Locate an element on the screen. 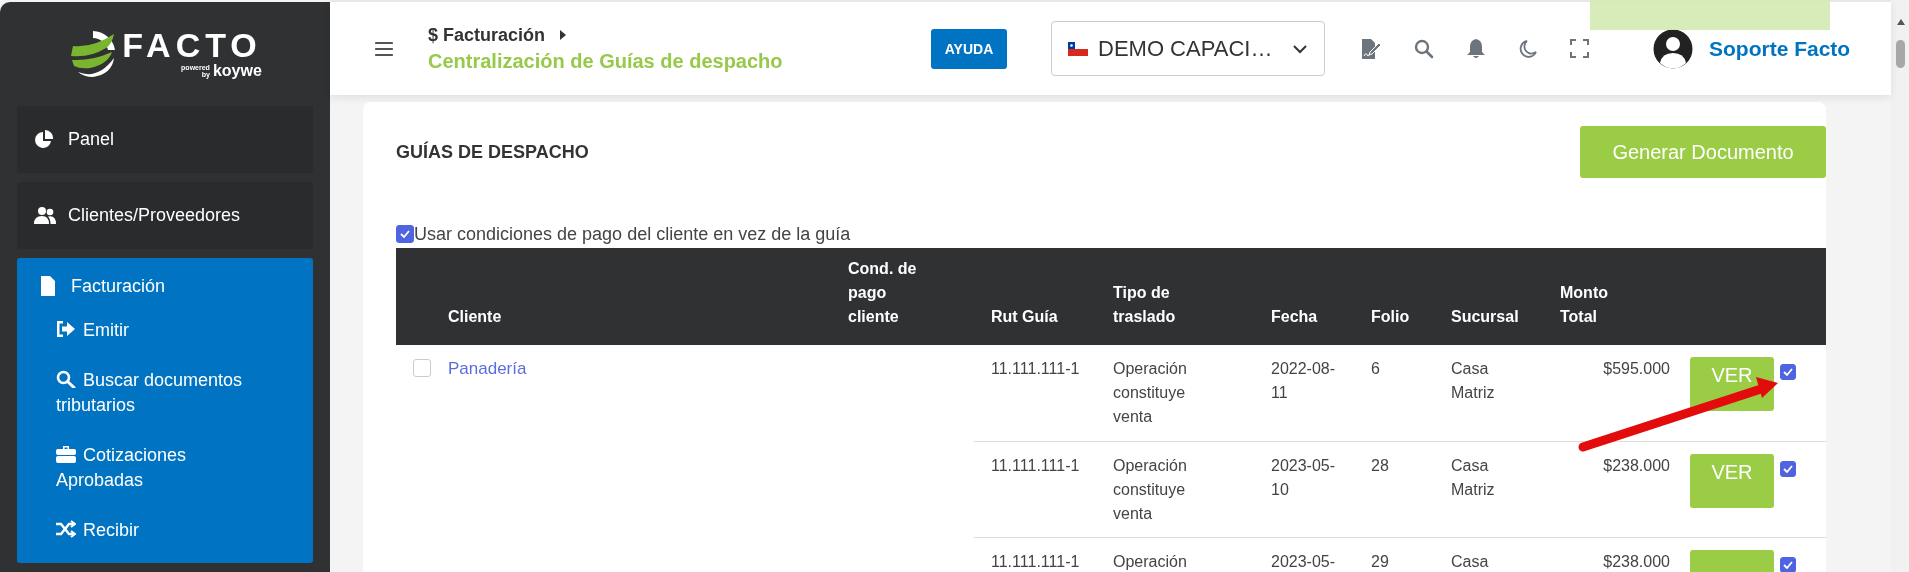 This screenshot has width=1909, height=572. shuffle-icon is located at coordinates (66, 529).